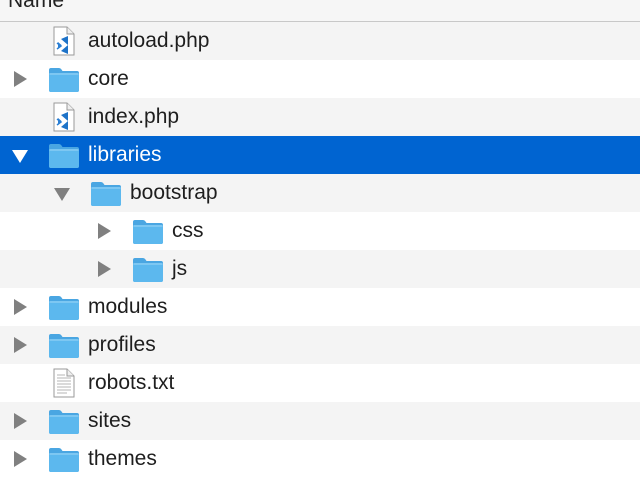 This screenshot has width=640, height=480. I want to click on list-item-label: robots.txt, so click(131, 382).